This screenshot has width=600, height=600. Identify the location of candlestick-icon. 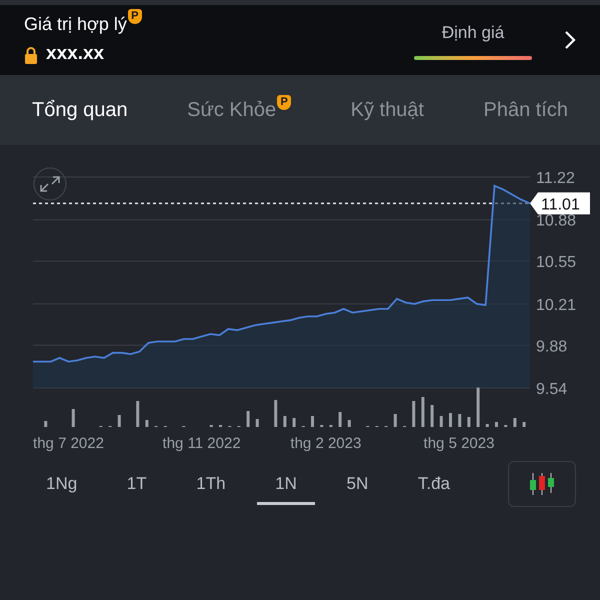
(542, 484).